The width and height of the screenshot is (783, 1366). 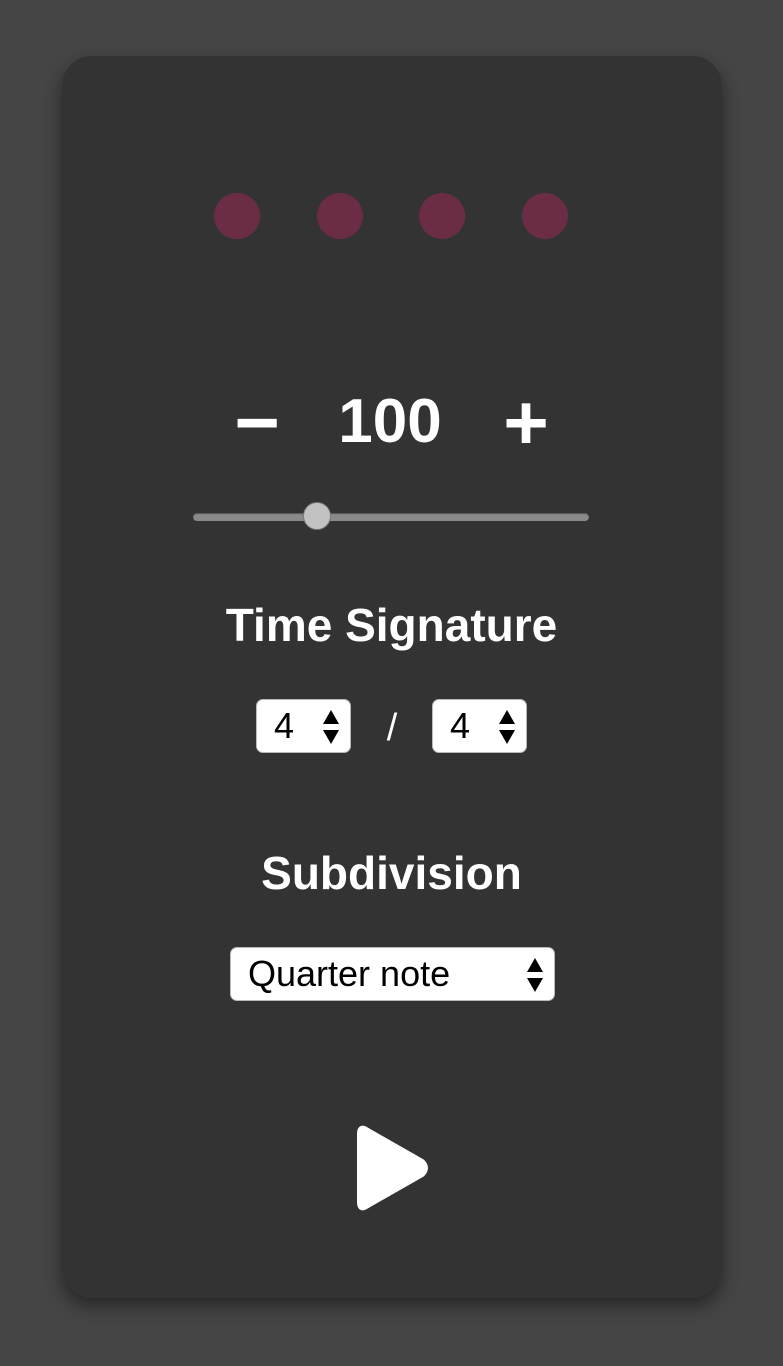 I want to click on decrease-tempo-button: −, so click(x=257, y=425).